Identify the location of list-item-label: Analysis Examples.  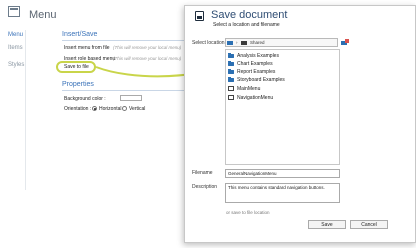
(258, 56).